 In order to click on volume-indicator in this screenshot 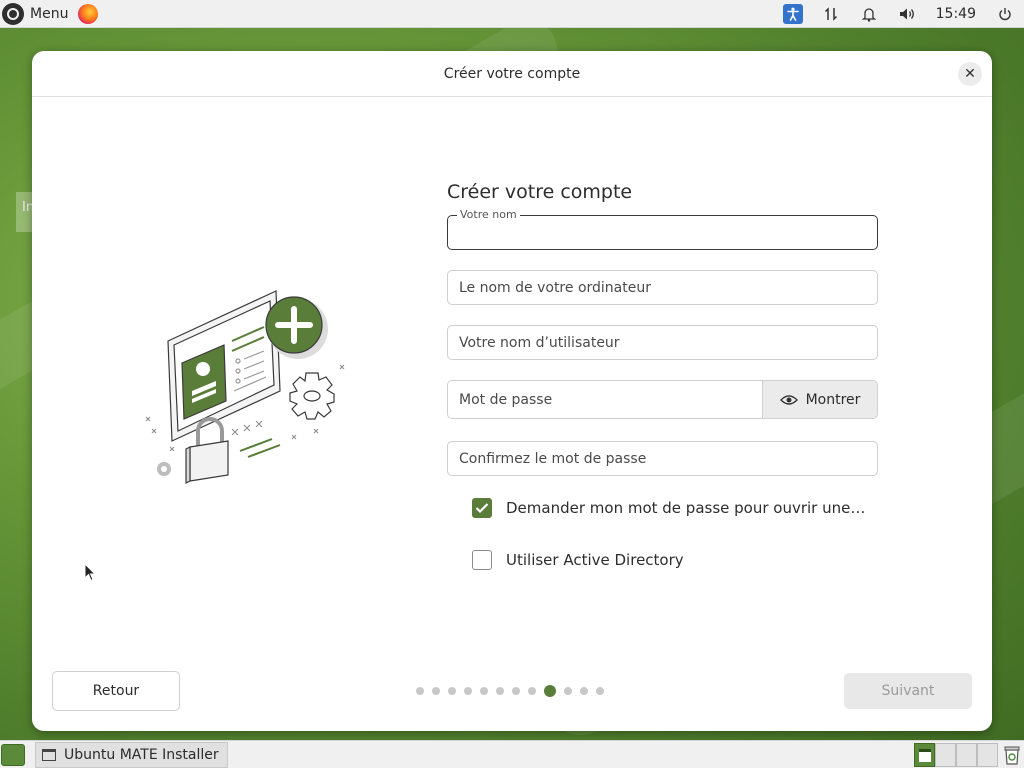, I will do `click(907, 14)`.